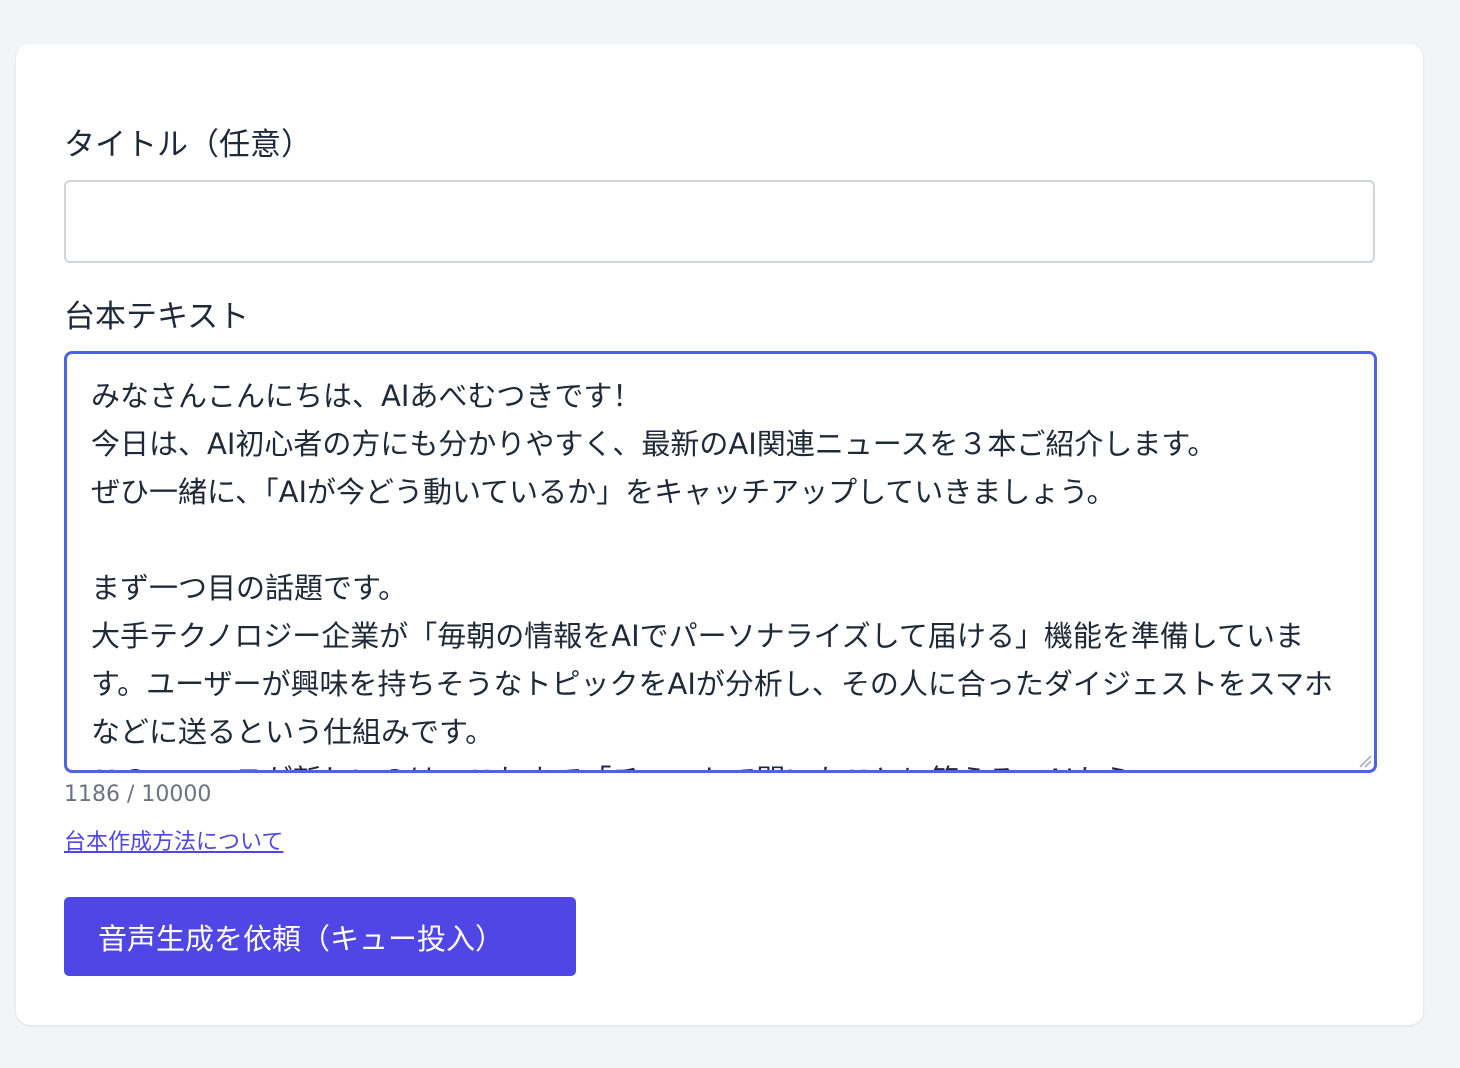 The image size is (1460, 1068). What do you see at coordinates (1364, 760) in the screenshot?
I see `resize-handle-icon` at bounding box center [1364, 760].